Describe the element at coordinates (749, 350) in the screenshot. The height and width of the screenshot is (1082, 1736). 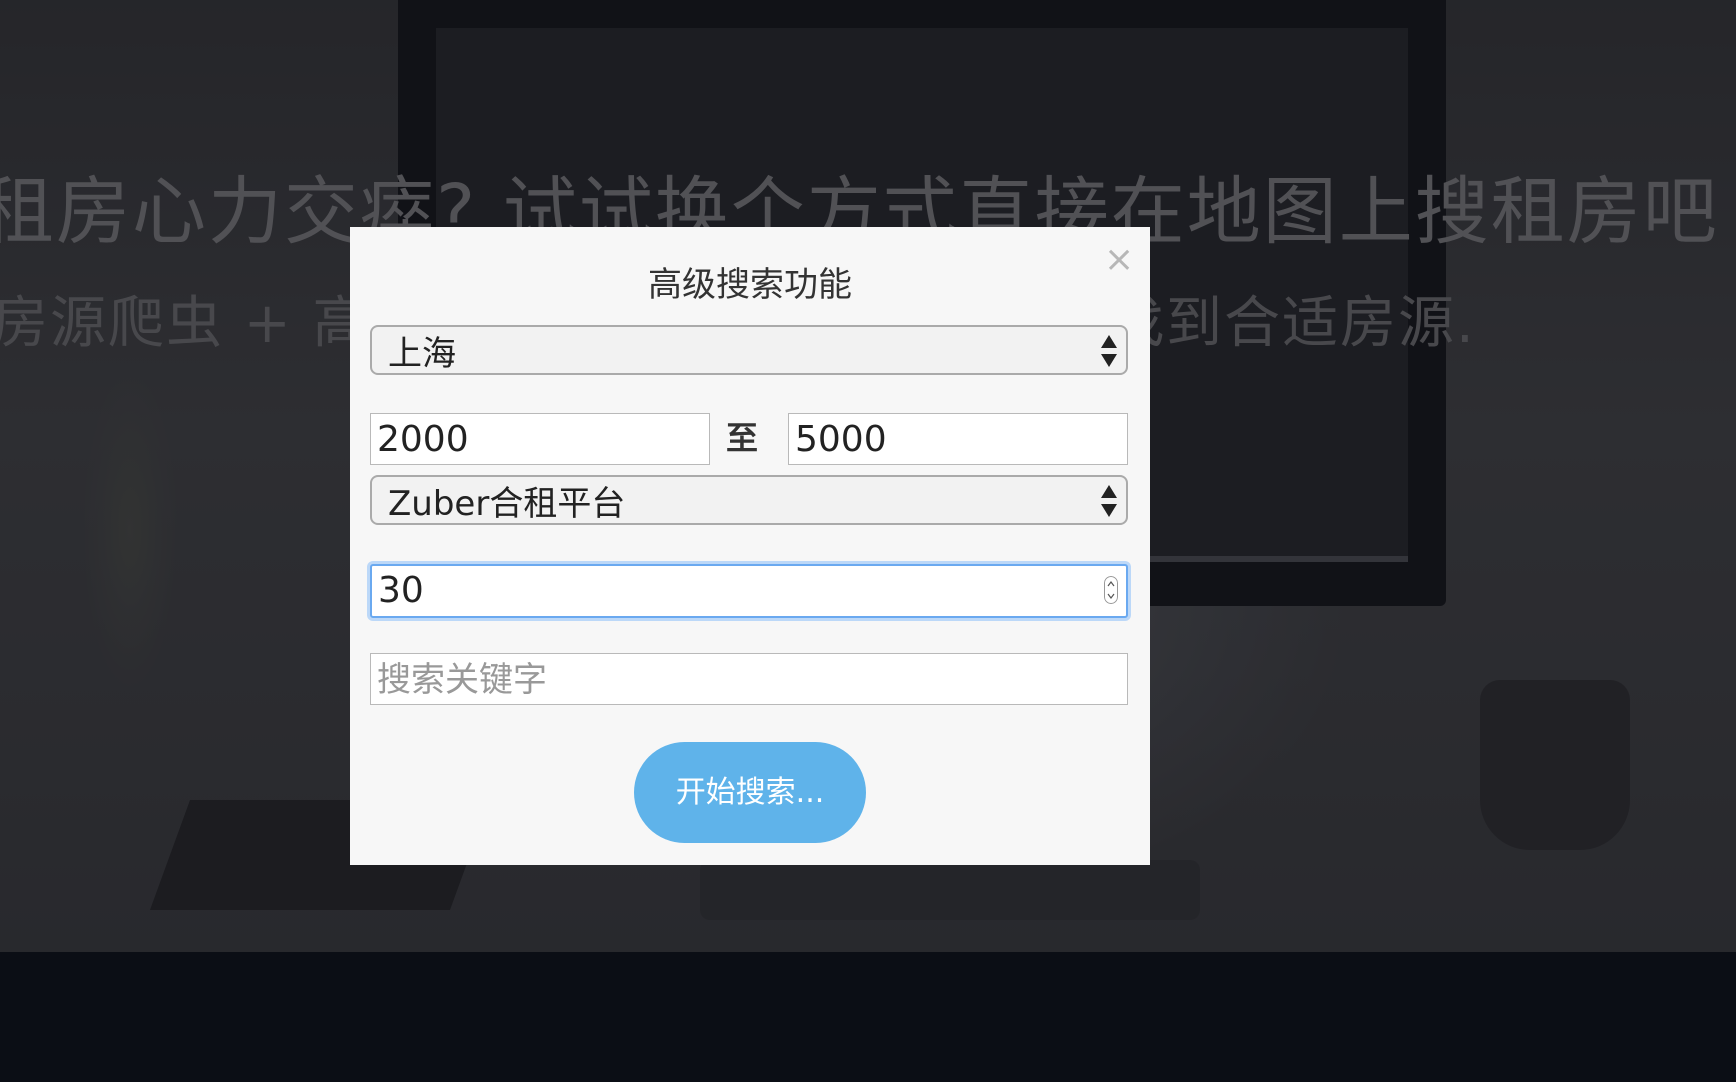
I see `city-select: 上海` at that location.